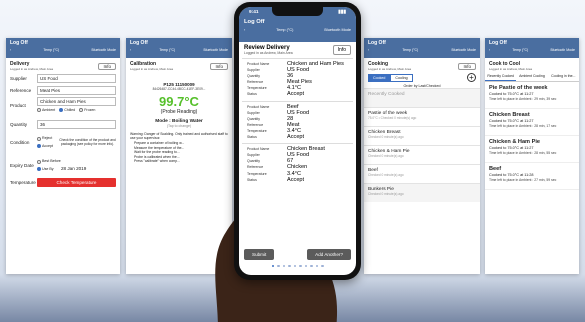 This screenshot has height=322, width=585. What do you see at coordinates (501, 76) in the screenshot?
I see `tab-recently-cooked: Recently Cooked` at bounding box center [501, 76].